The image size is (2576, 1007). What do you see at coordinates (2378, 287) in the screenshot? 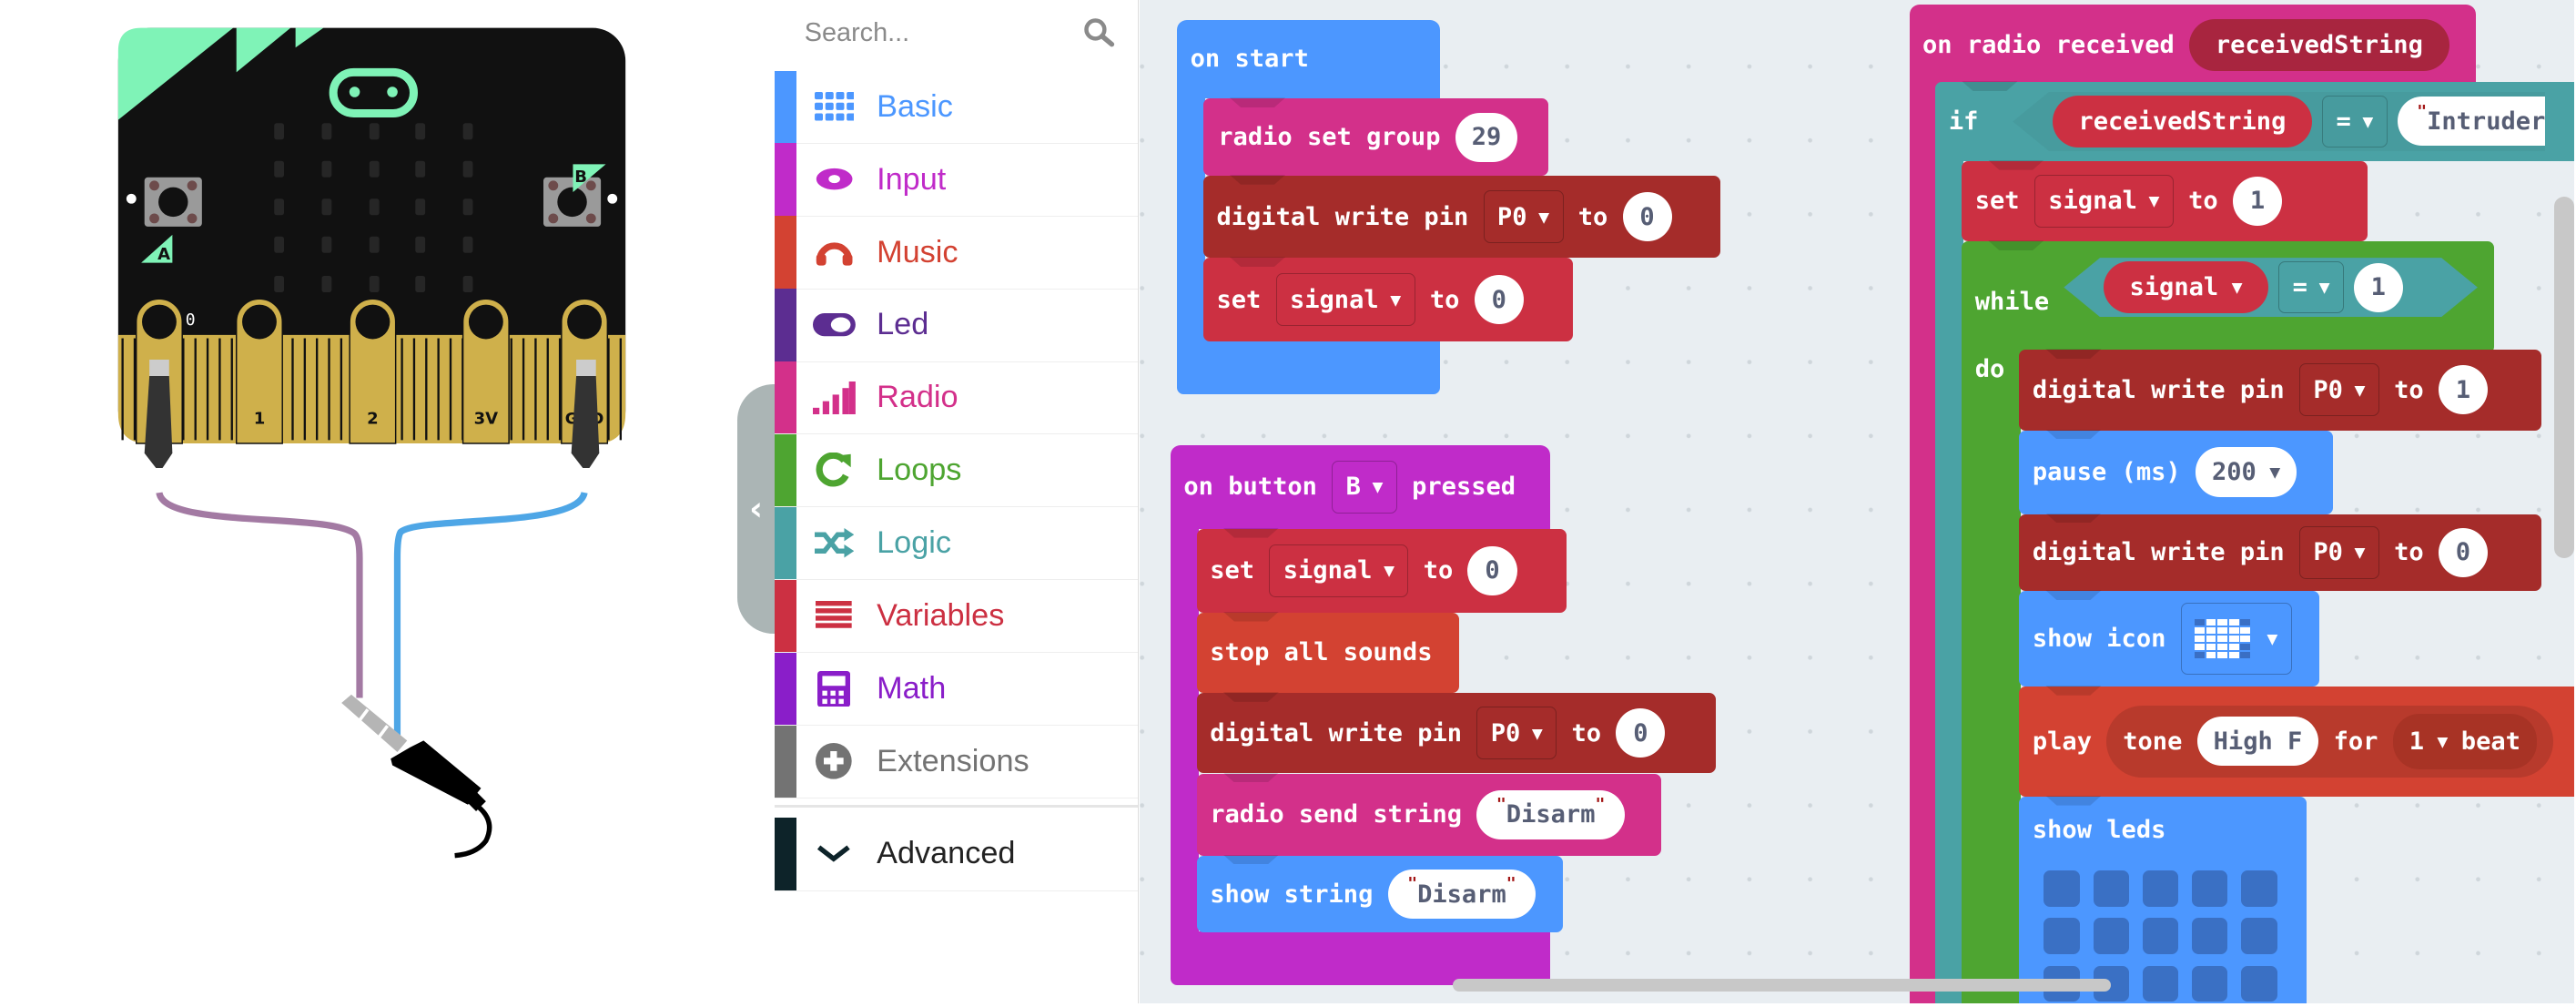
I see `compare-value: 1` at bounding box center [2378, 287].